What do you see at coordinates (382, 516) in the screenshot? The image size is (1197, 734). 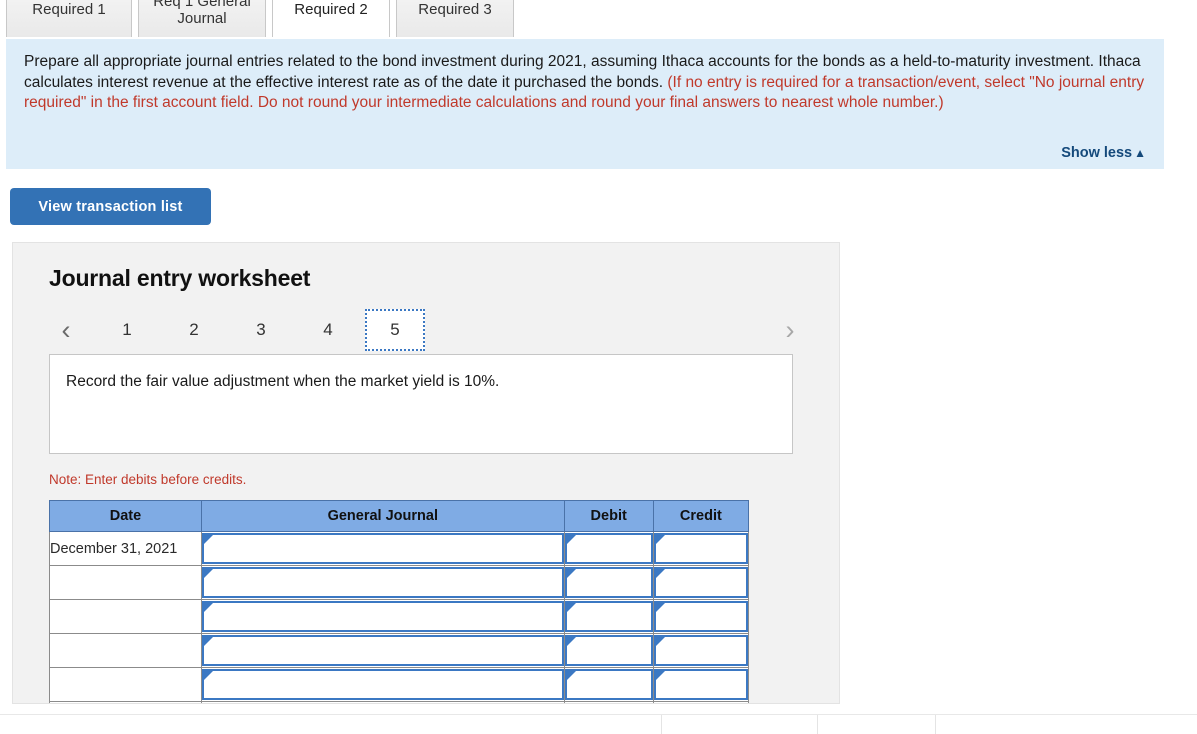 I see `column-header-general-journal: General Journal` at bounding box center [382, 516].